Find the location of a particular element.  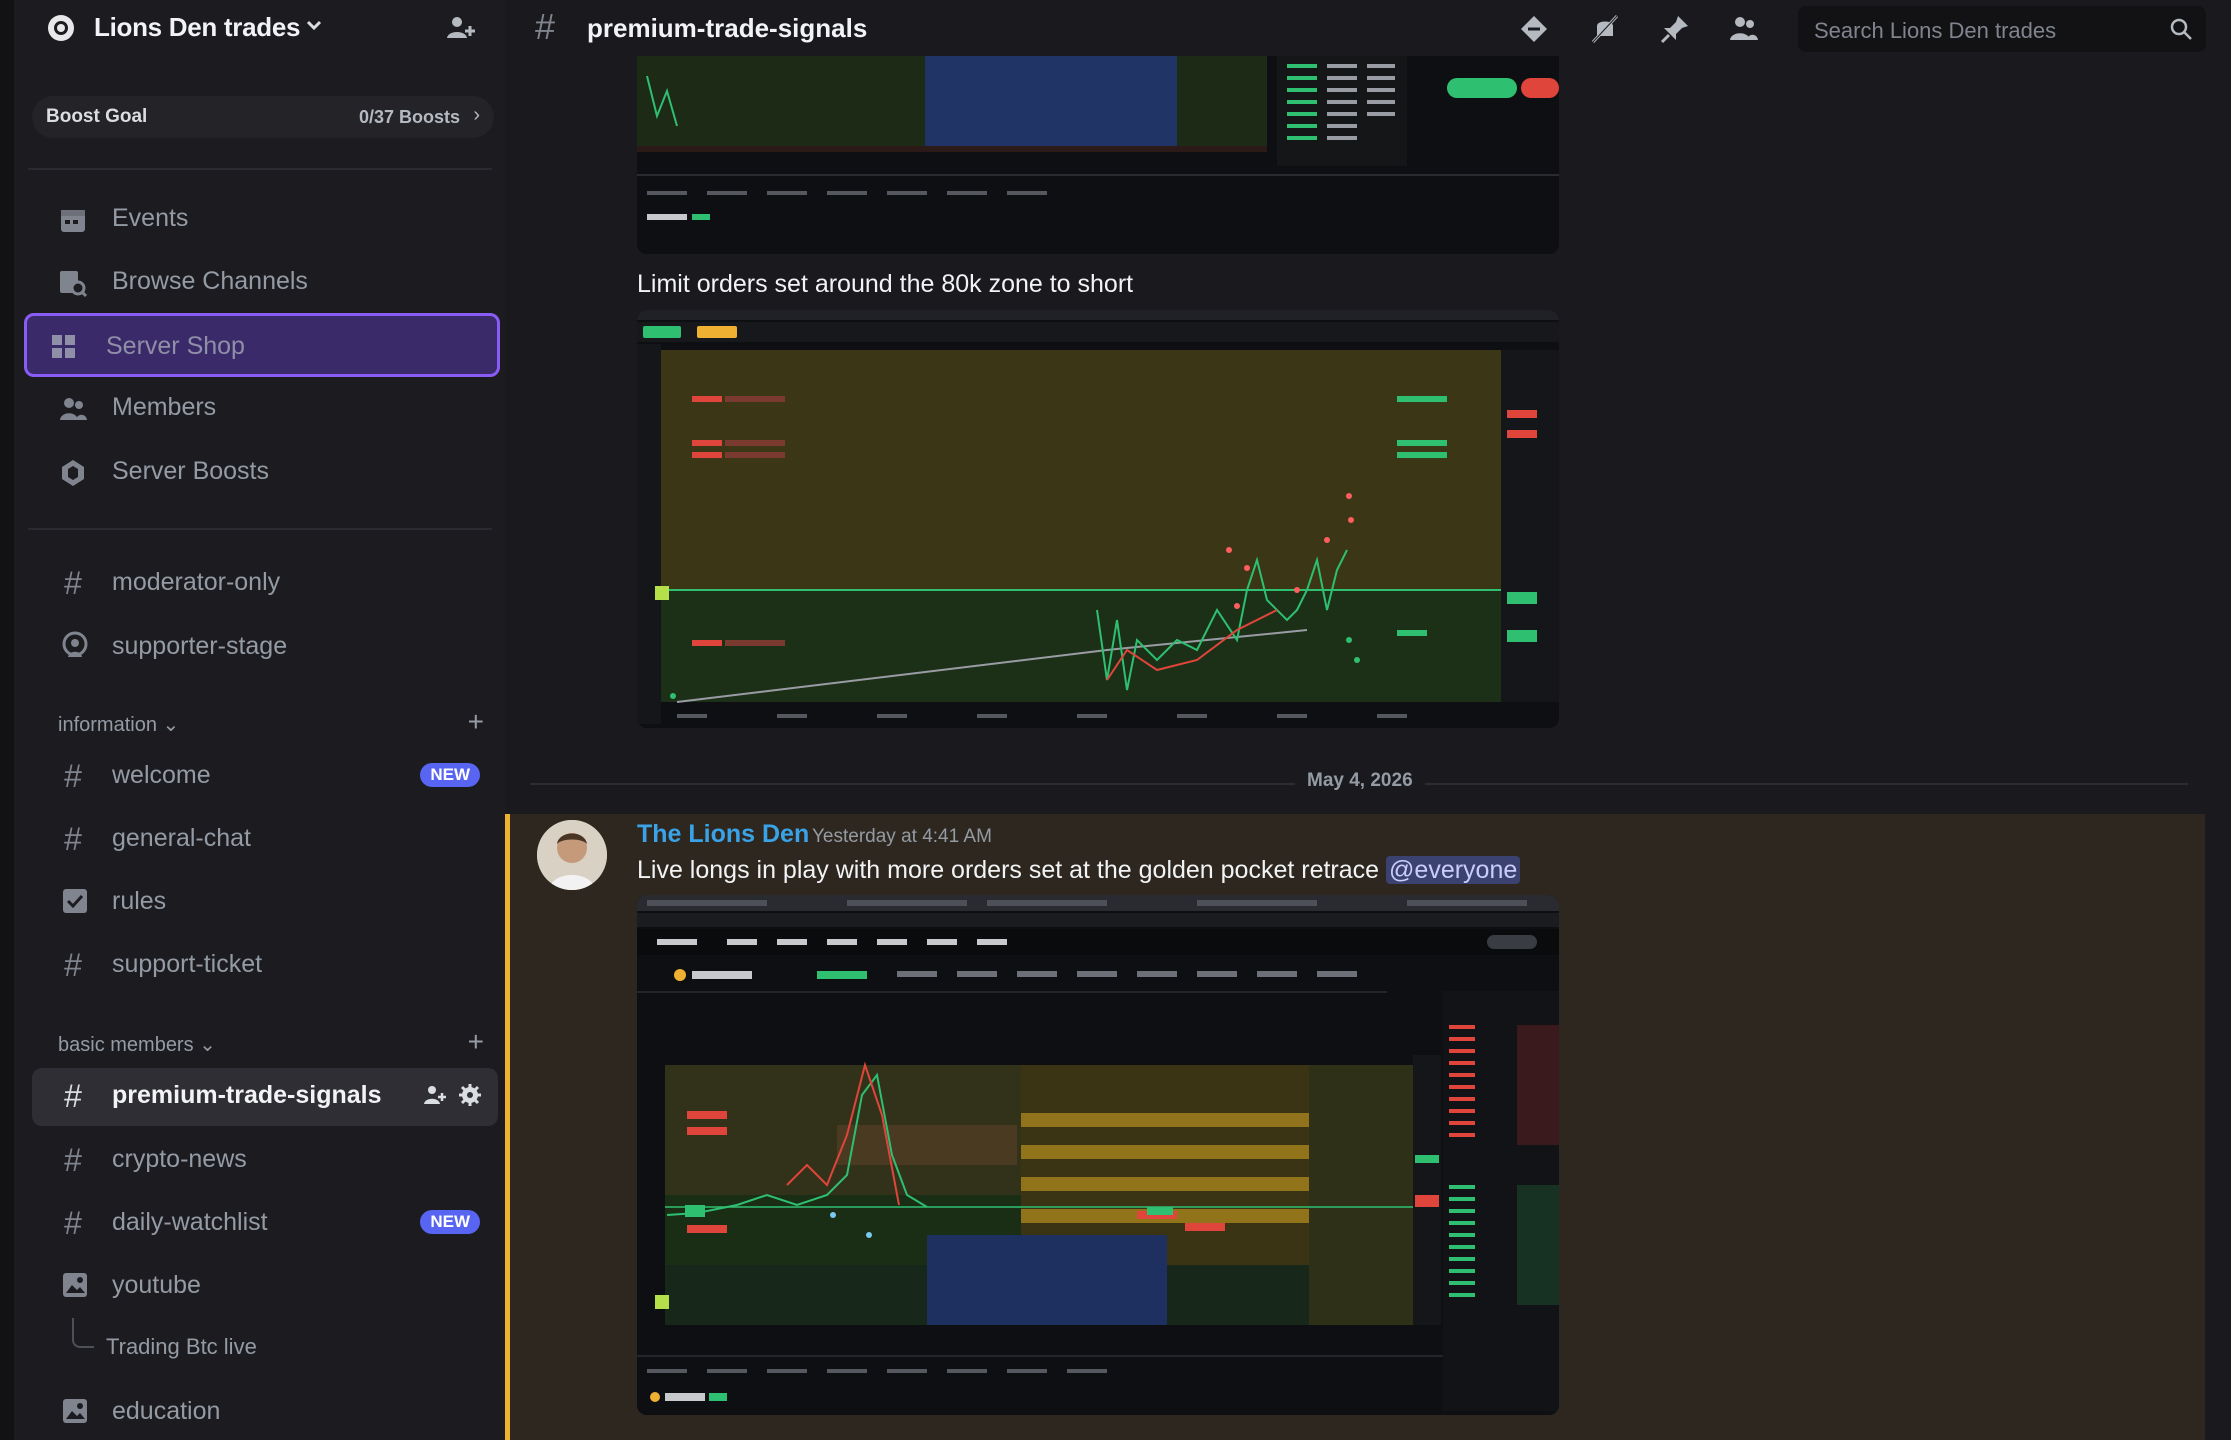

boost-goal-label: Boost Goal is located at coordinates (97, 116).